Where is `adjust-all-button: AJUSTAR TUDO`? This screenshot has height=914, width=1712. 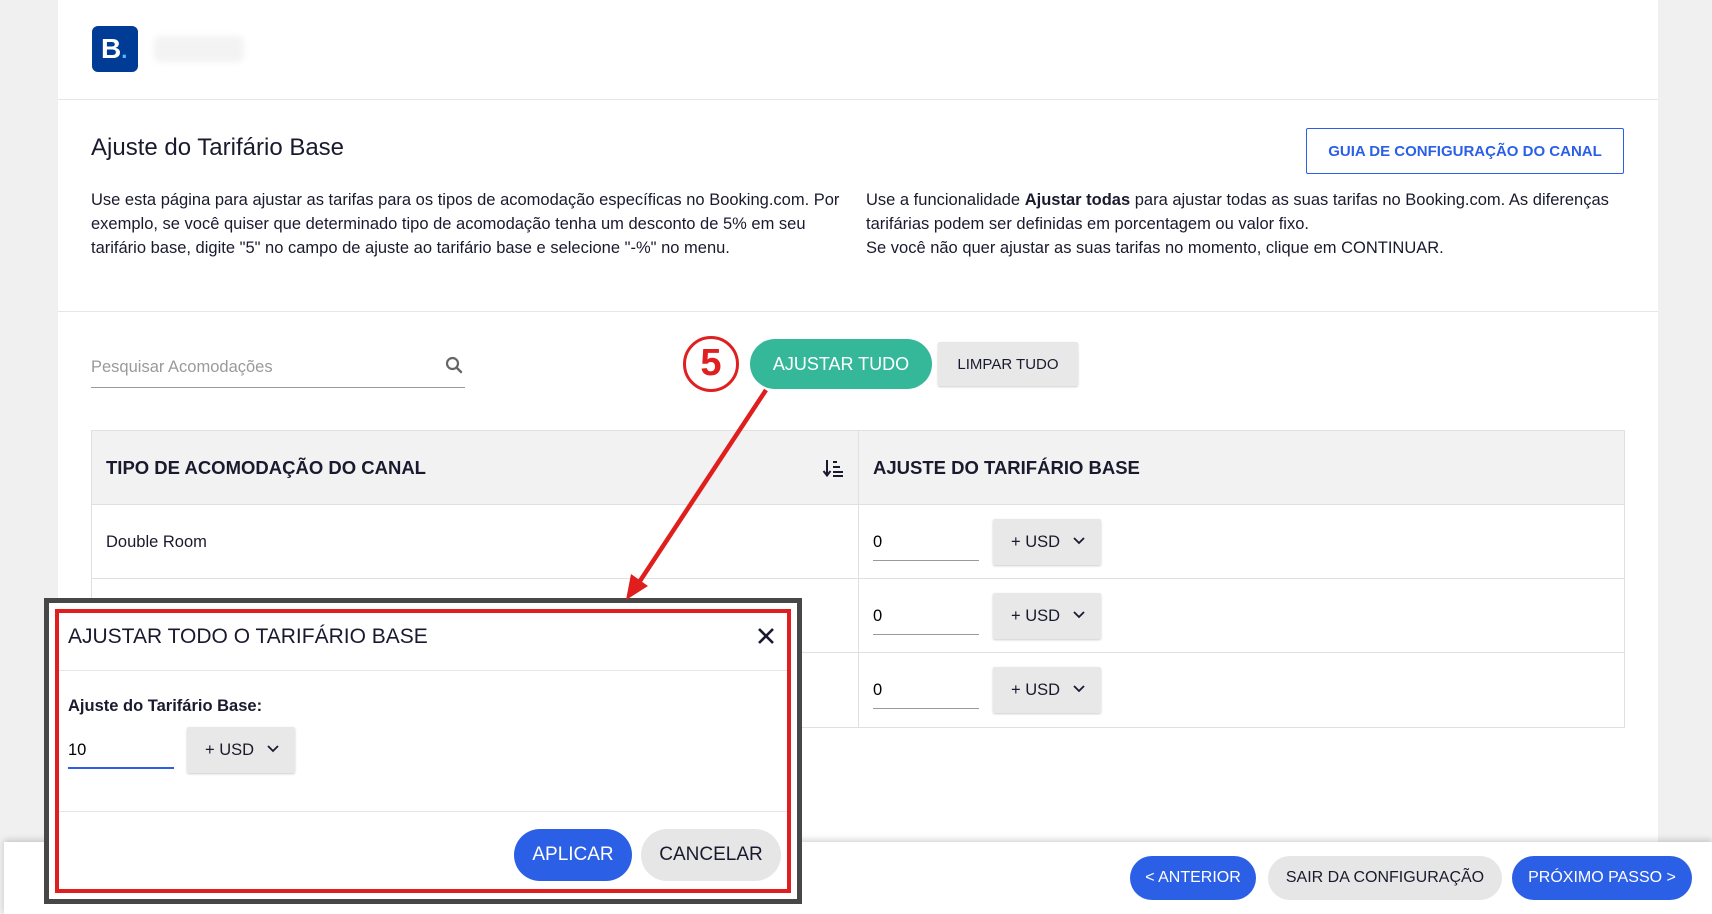
adjust-all-button: AJUSTAR TUDO is located at coordinates (841, 364).